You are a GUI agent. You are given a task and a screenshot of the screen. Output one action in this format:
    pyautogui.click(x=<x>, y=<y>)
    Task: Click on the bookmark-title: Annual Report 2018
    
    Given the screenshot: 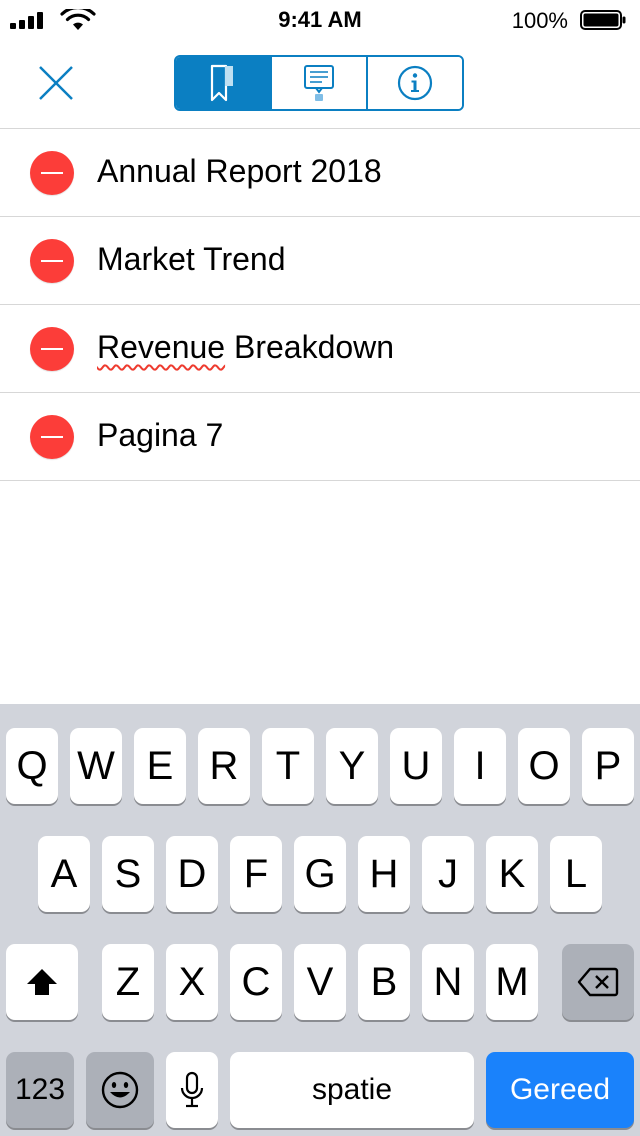 What is the action you would take?
    pyautogui.click(x=239, y=171)
    